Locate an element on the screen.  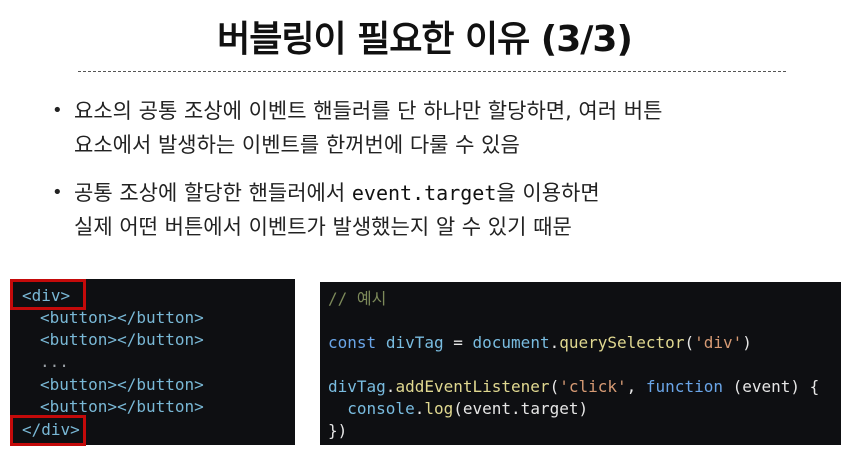
highlight-box-close-div is located at coordinates (48, 430).